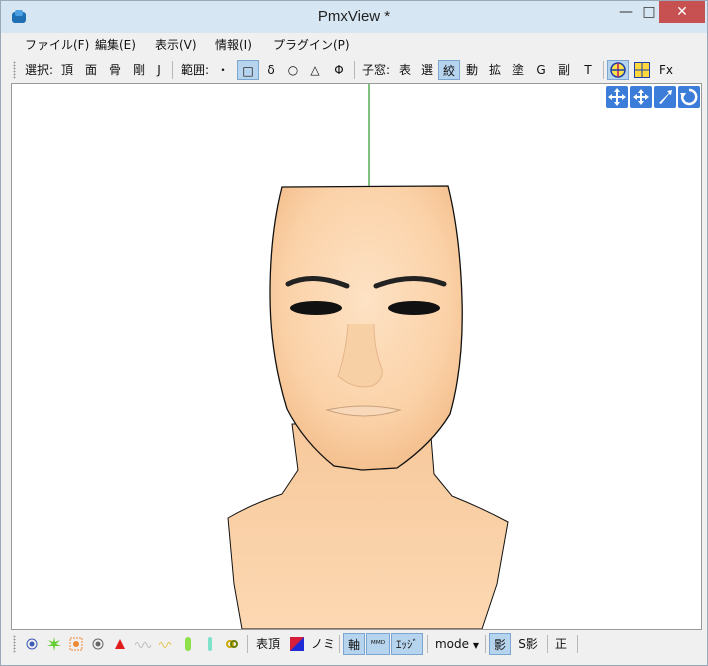 The width and height of the screenshot is (708, 666). Describe the element at coordinates (528, 644) in the screenshot. I see `self-shadow-button: S影` at that location.